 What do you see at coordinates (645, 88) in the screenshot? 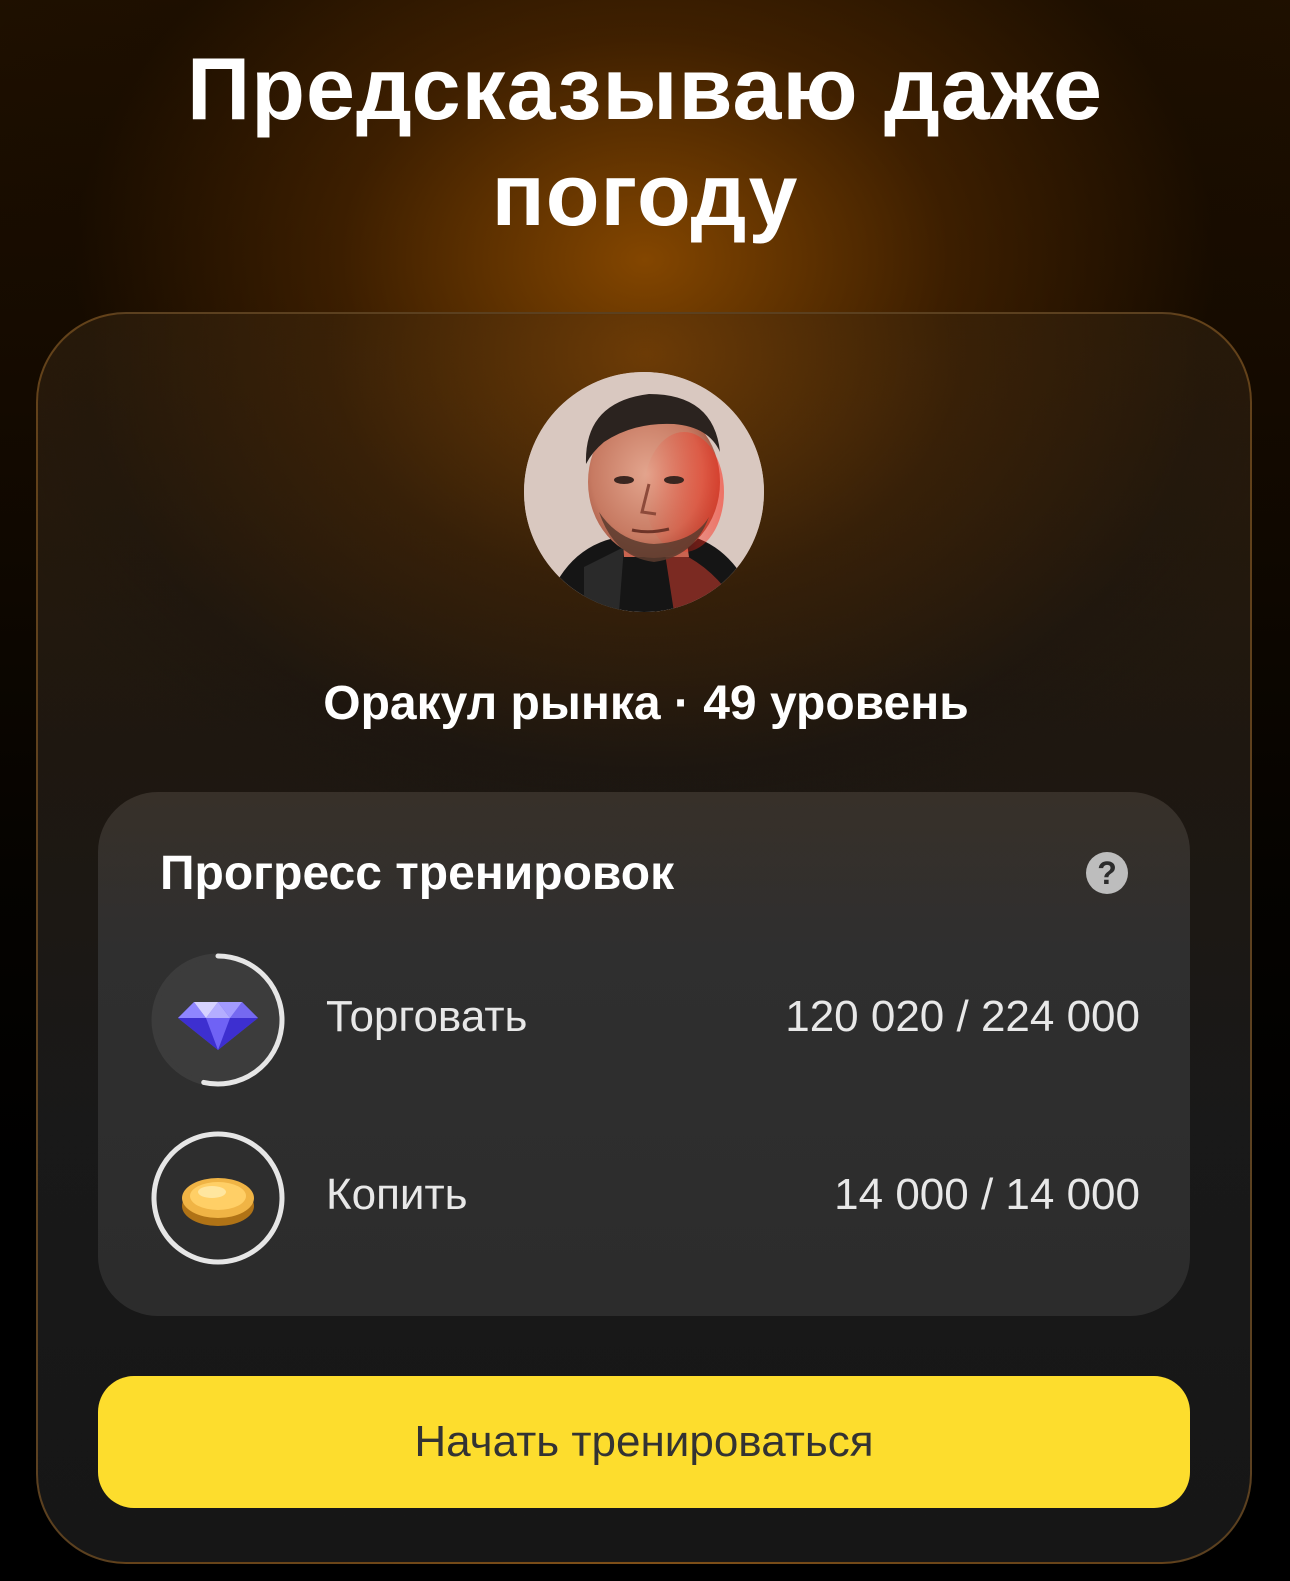
I see `headline-line-1: Предсказываю даже` at bounding box center [645, 88].